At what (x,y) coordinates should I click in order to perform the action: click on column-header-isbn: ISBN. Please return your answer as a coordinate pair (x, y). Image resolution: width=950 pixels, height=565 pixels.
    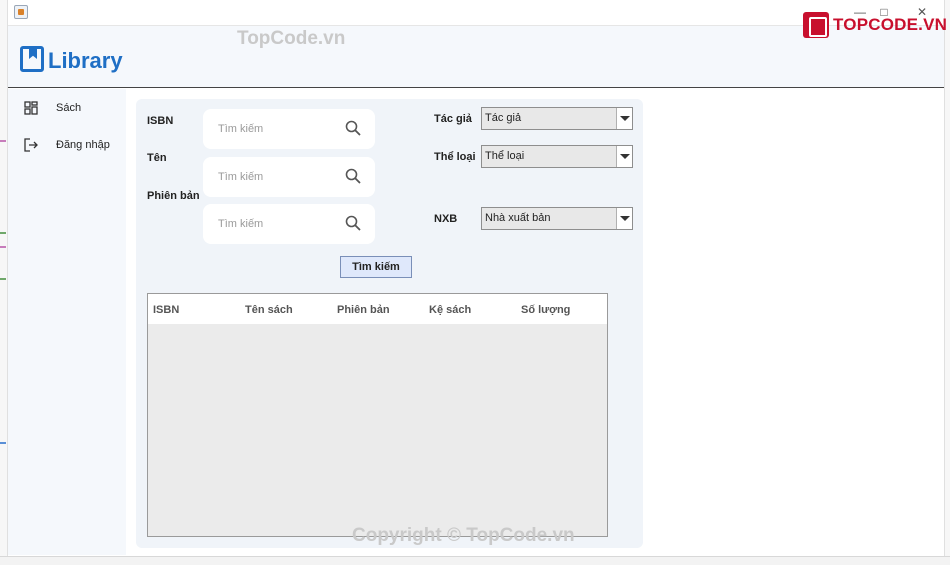
    Looking at the image, I should click on (166, 310).